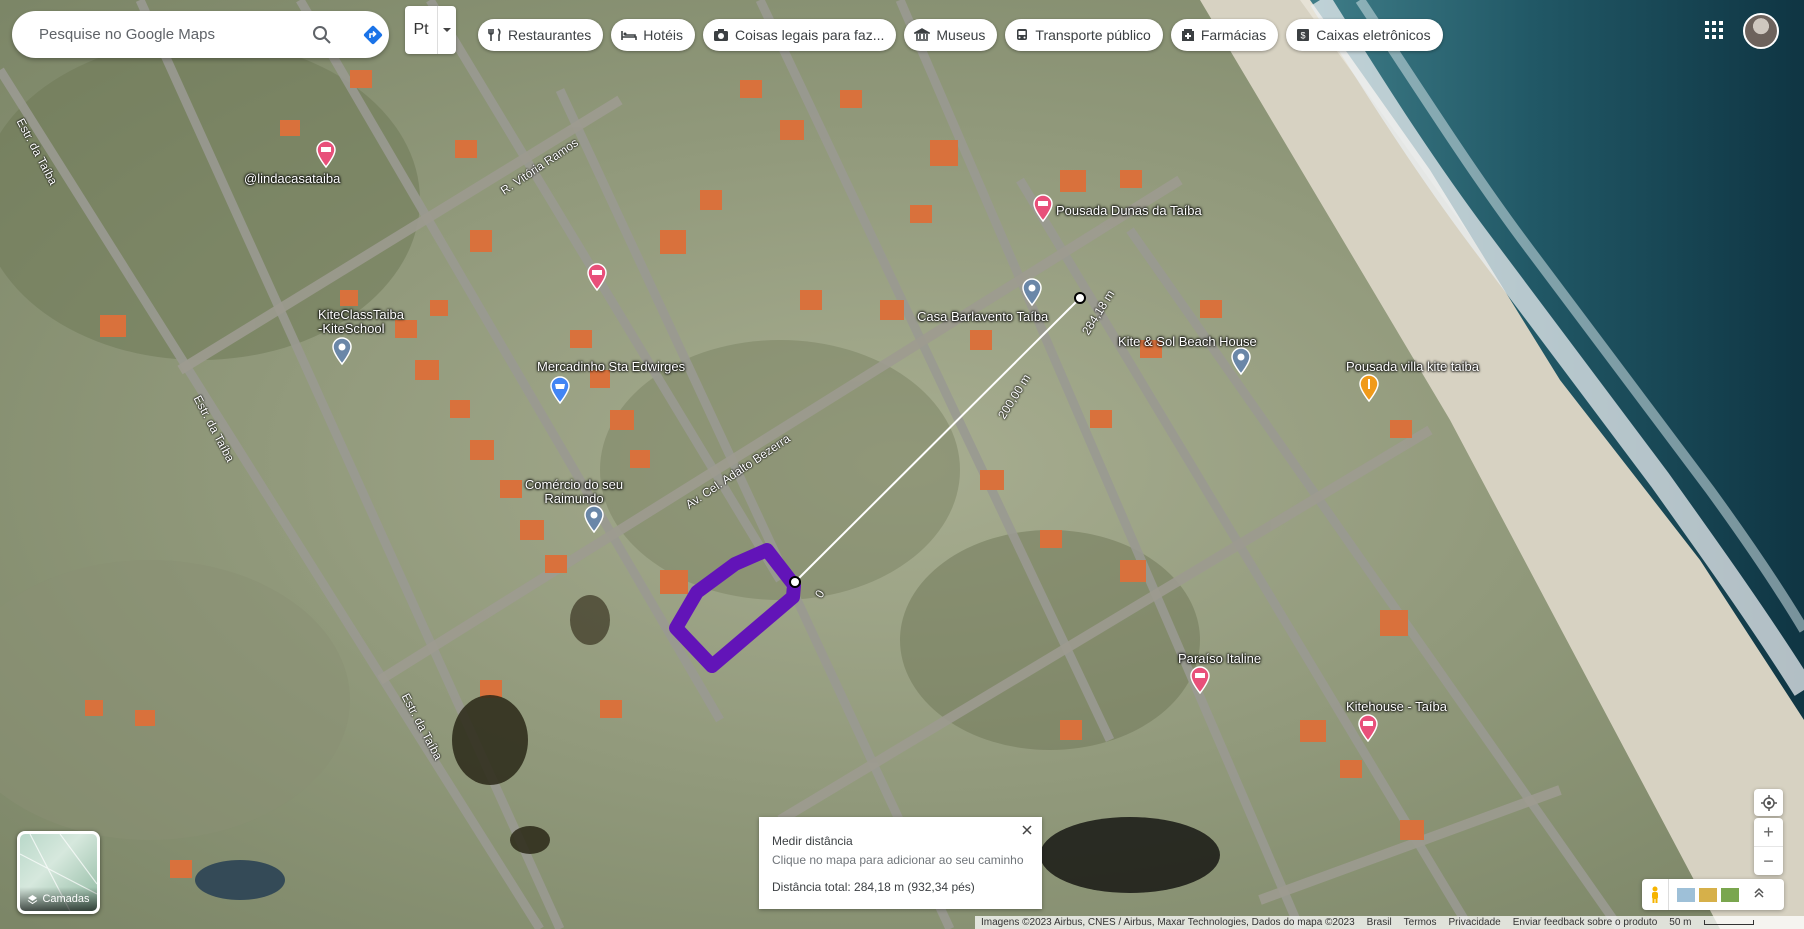  I want to click on chip-restaurants: Restaurantes, so click(541, 35).